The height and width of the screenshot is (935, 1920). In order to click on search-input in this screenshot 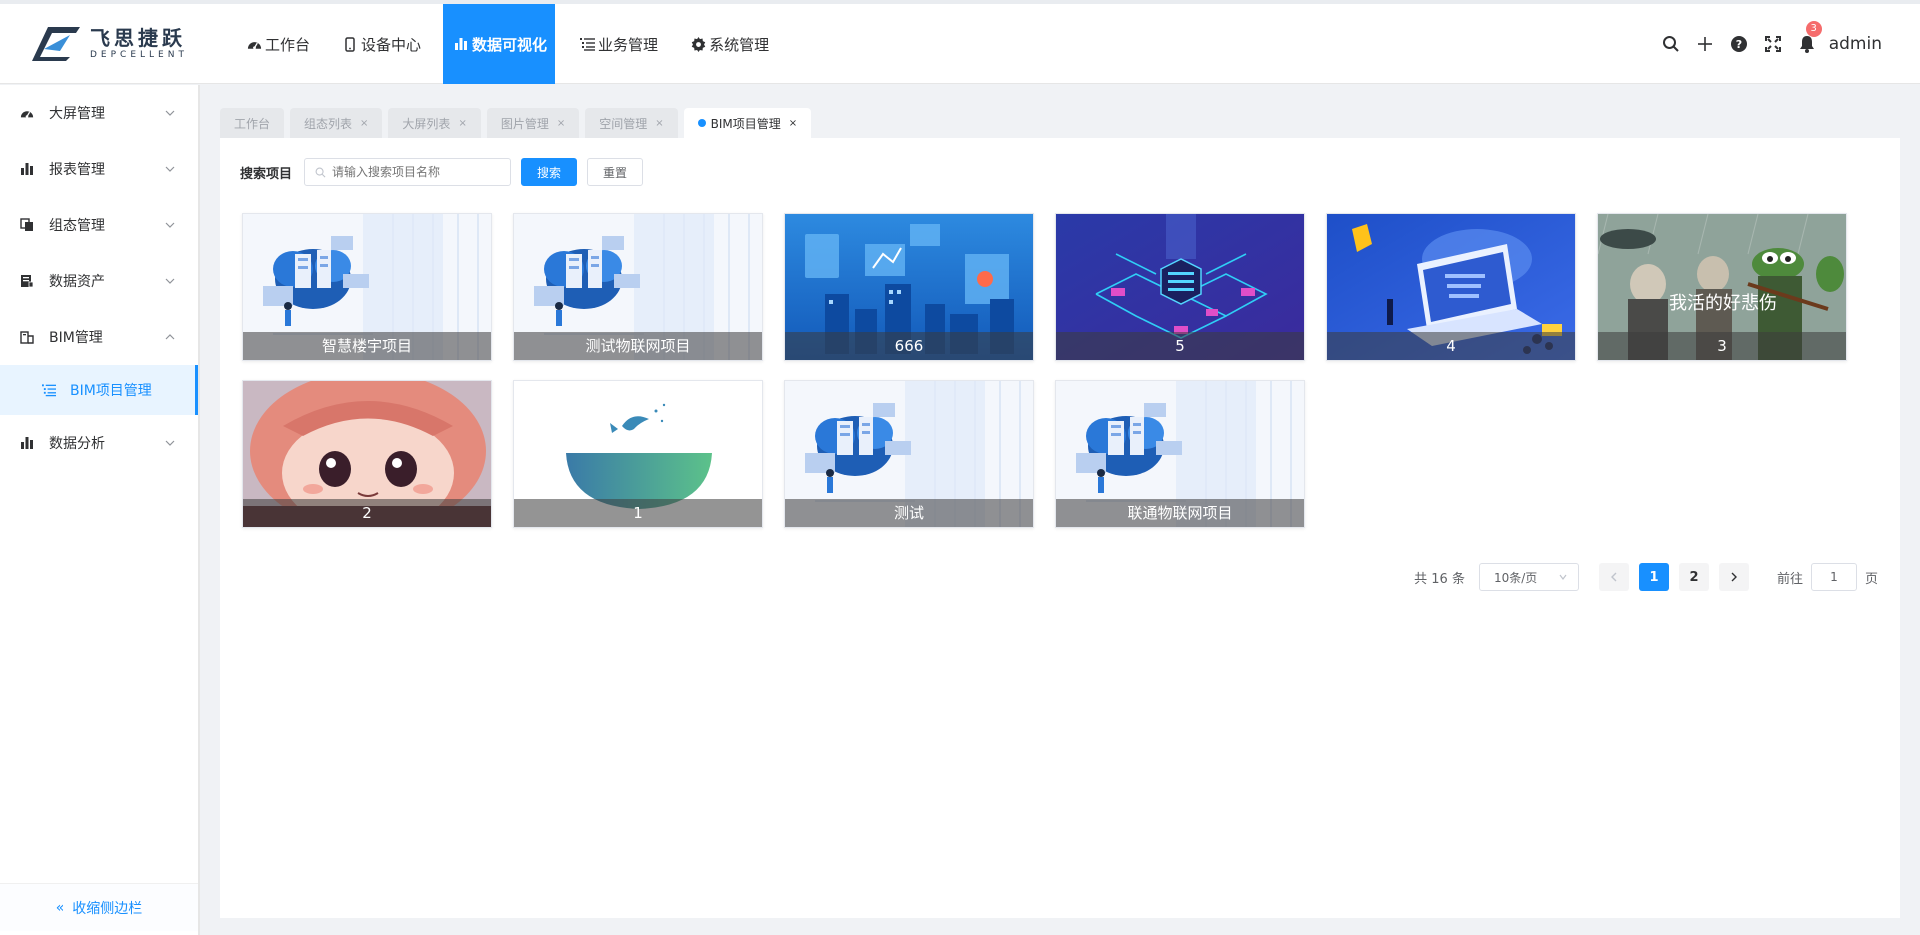, I will do `click(417, 172)`.